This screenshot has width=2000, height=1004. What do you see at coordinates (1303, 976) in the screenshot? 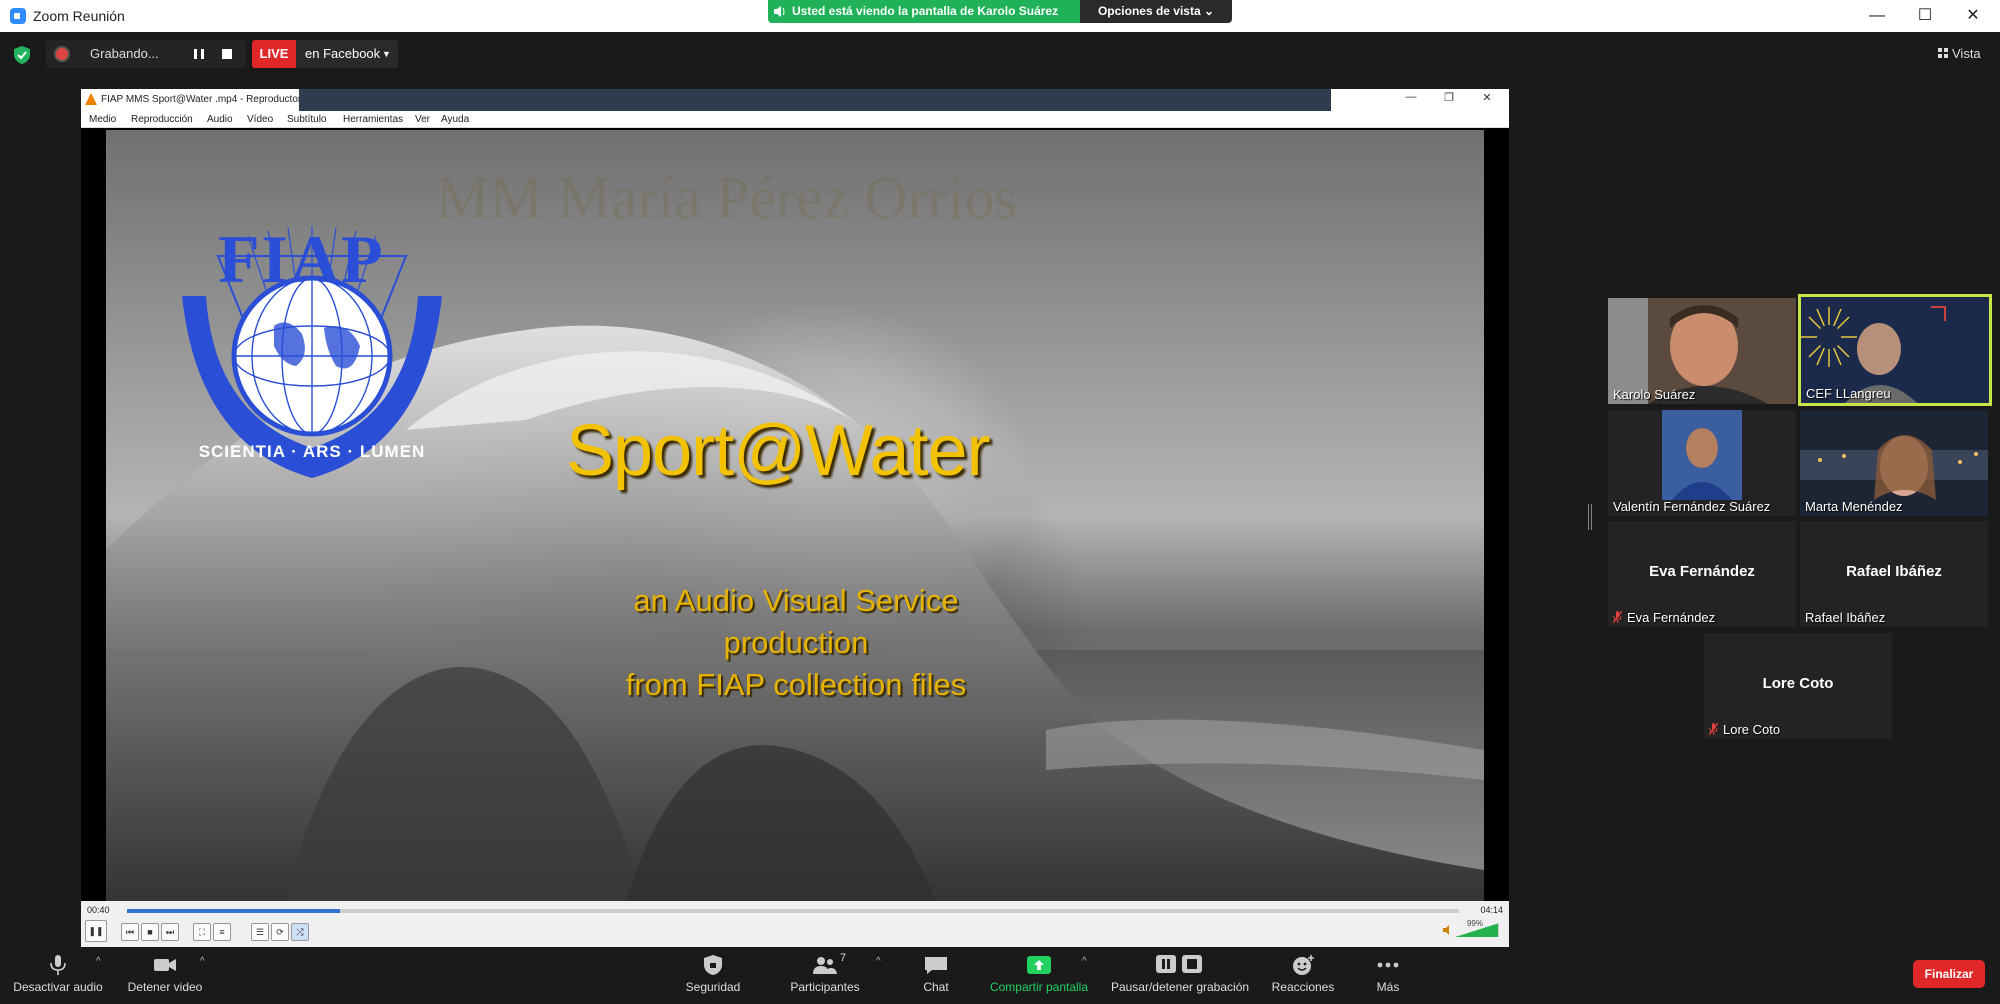
I see `reactions-button: Reacciones` at bounding box center [1303, 976].